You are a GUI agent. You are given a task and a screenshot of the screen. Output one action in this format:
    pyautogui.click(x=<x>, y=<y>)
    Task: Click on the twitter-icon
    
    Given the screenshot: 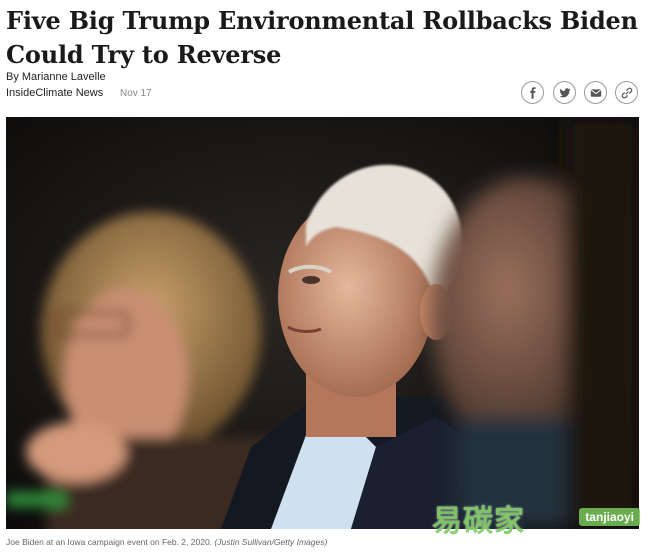 What is the action you would take?
    pyautogui.click(x=564, y=92)
    